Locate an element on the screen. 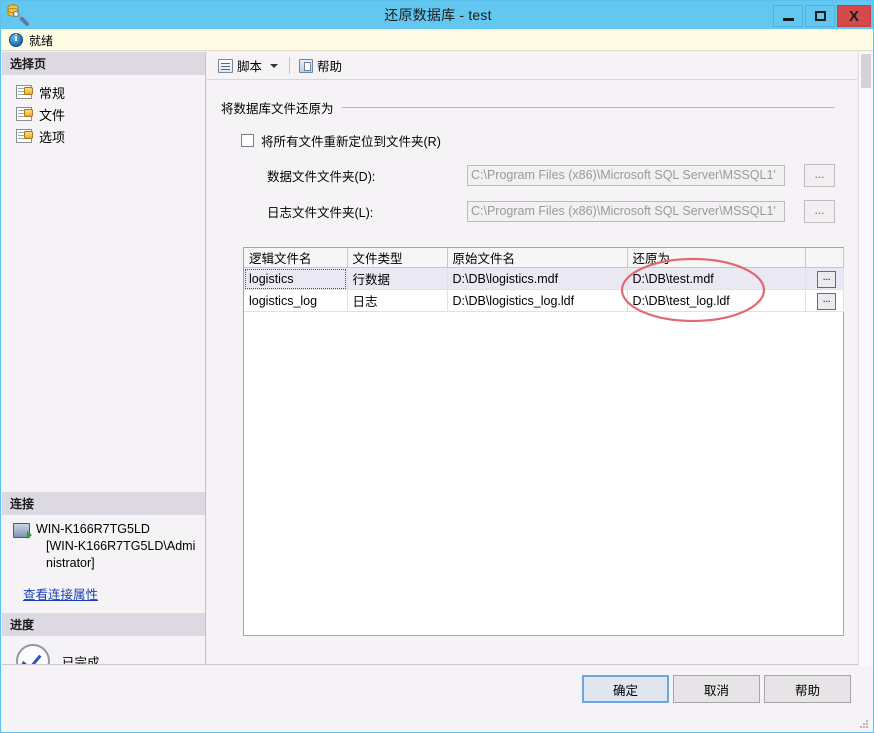 The height and width of the screenshot is (733, 874). group-rule is located at coordinates (588, 107).